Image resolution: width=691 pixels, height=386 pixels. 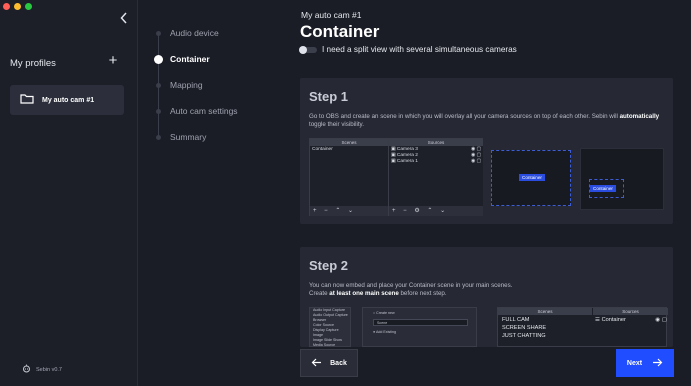 What do you see at coordinates (516, 320) in the screenshot?
I see `scene-row: FULL CAM` at bounding box center [516, 320].